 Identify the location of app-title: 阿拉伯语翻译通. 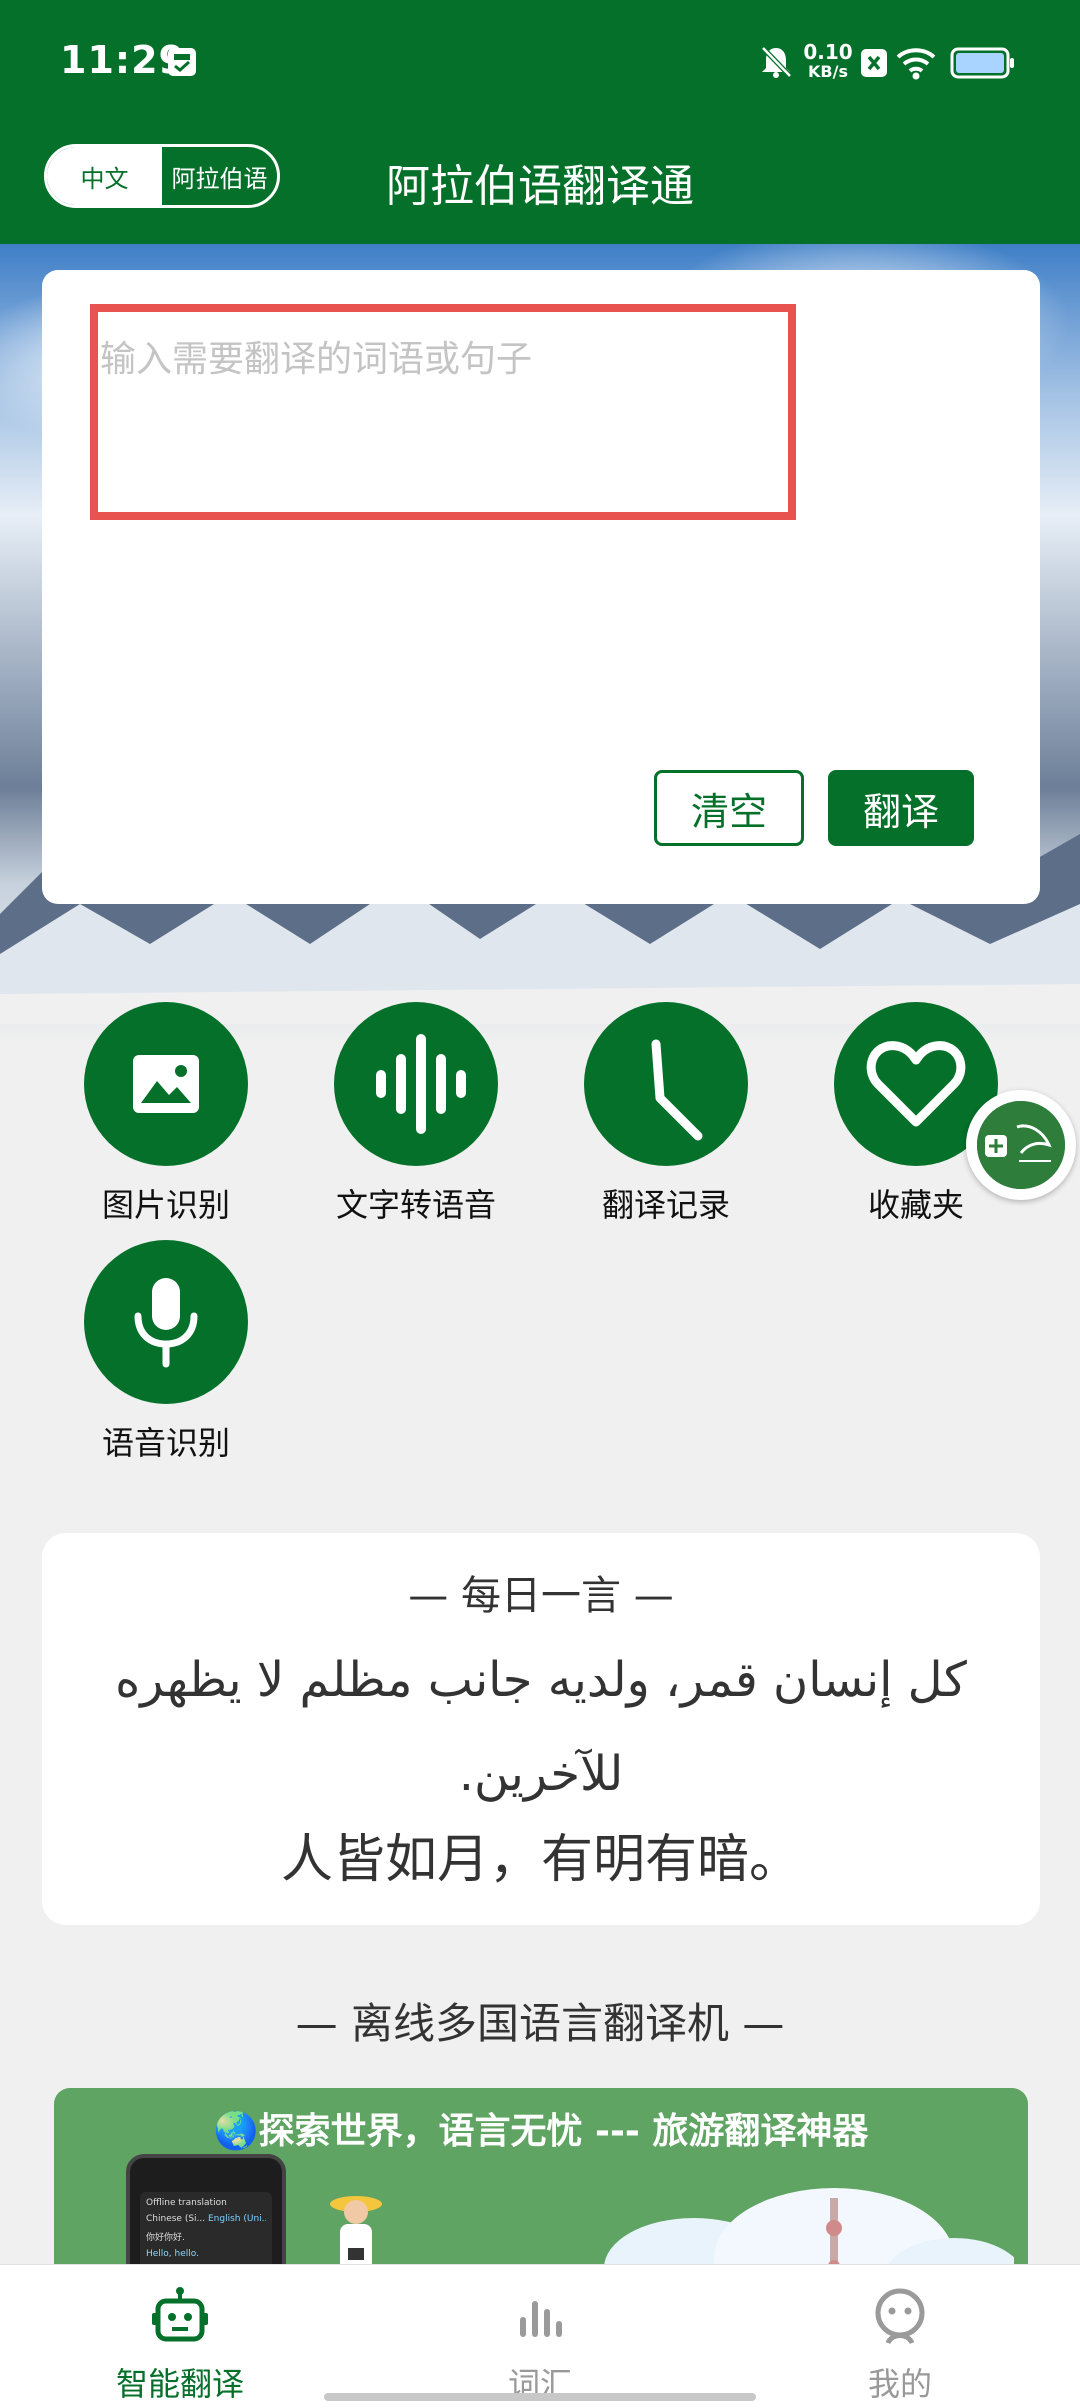
(540, 186).